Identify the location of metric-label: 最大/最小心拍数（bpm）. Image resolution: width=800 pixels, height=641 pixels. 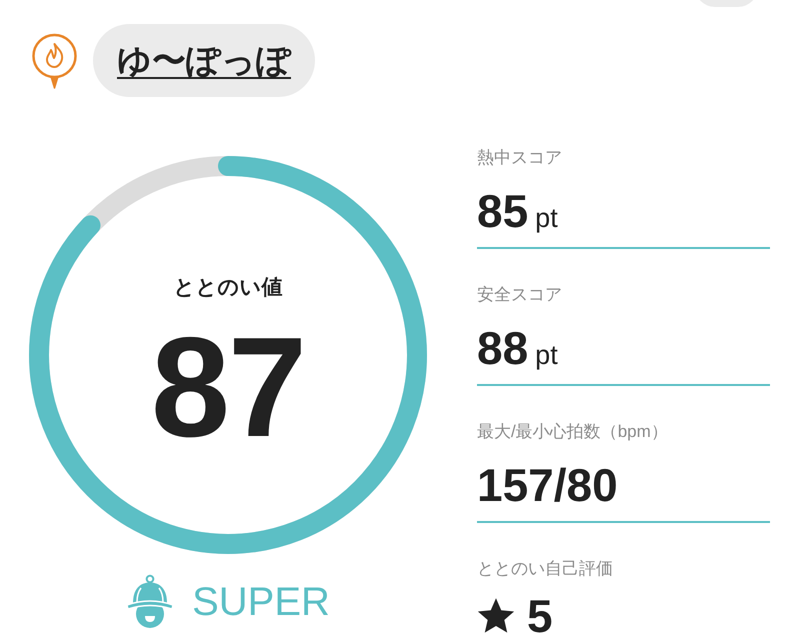
(573, 432).